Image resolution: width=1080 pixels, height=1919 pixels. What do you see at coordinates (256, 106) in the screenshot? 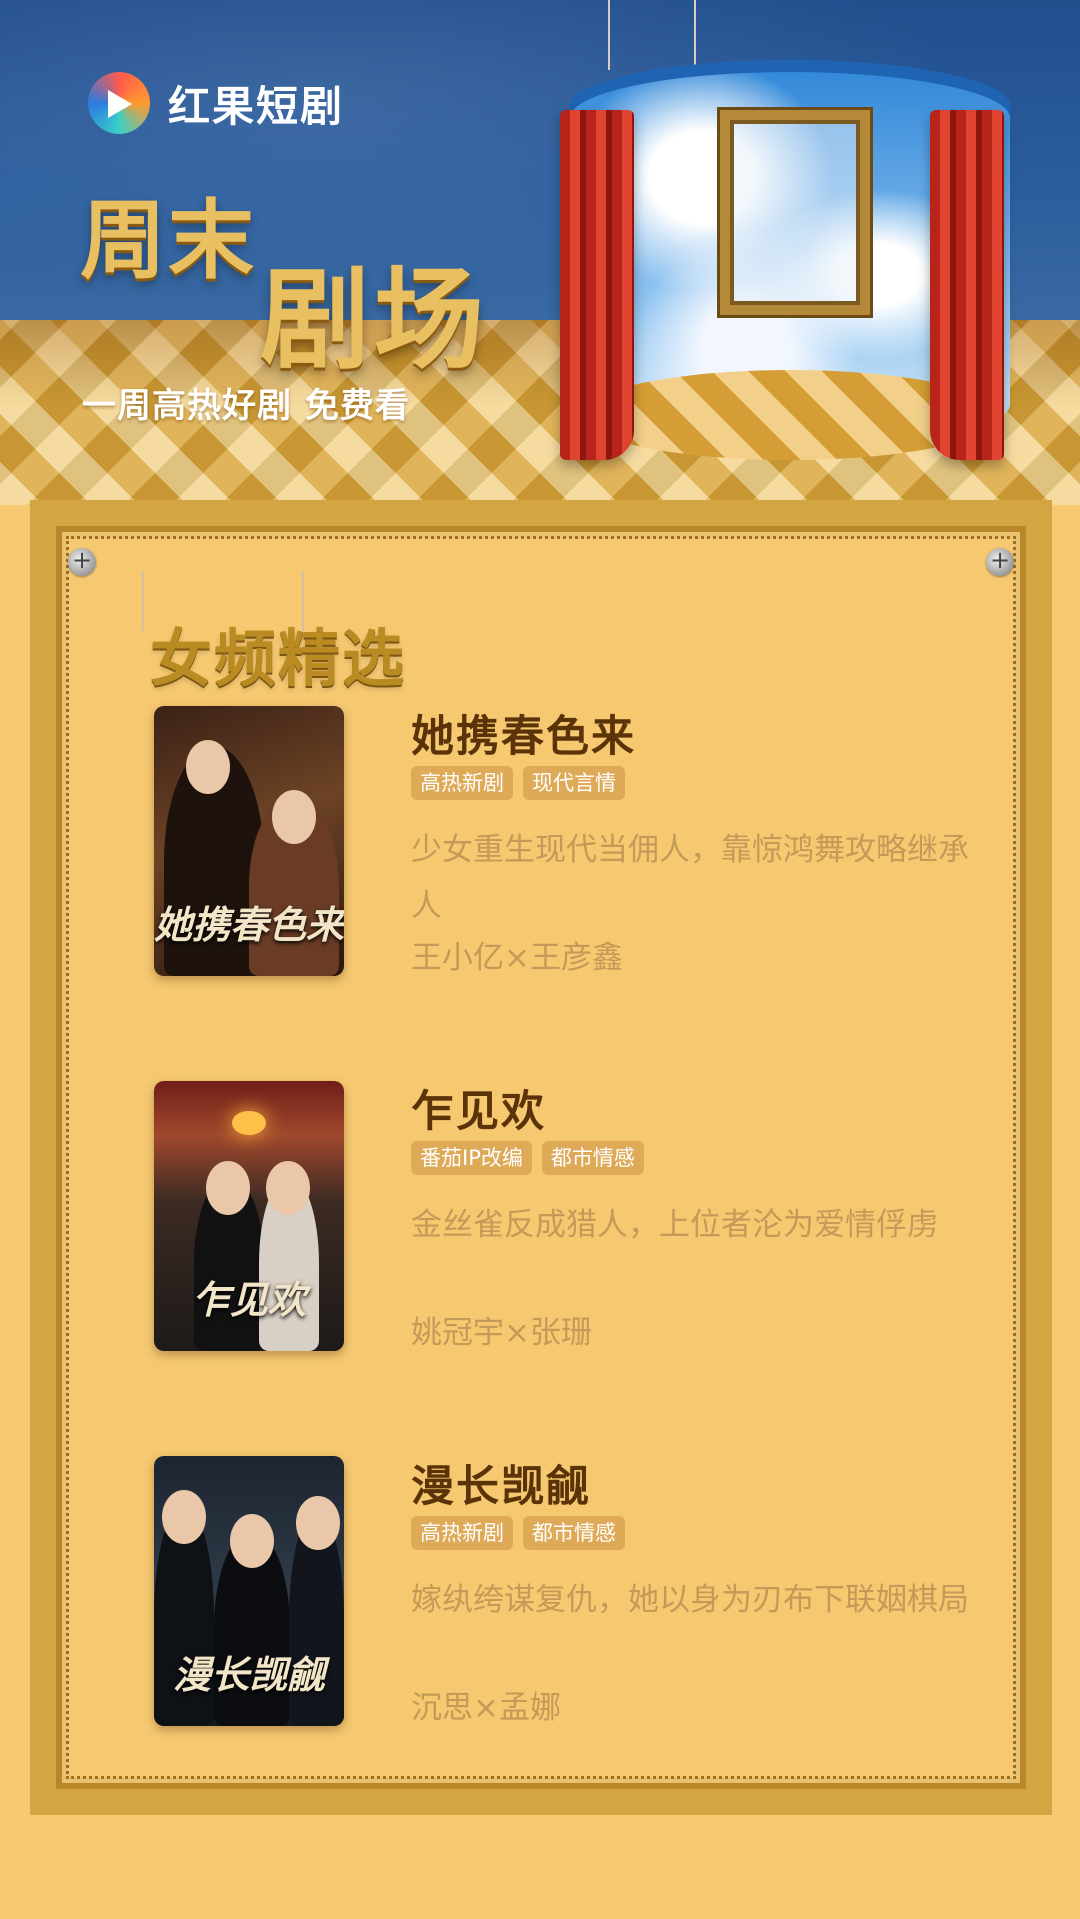
I see `brand-name: 红果短剧` at bounding box center [256, 106].